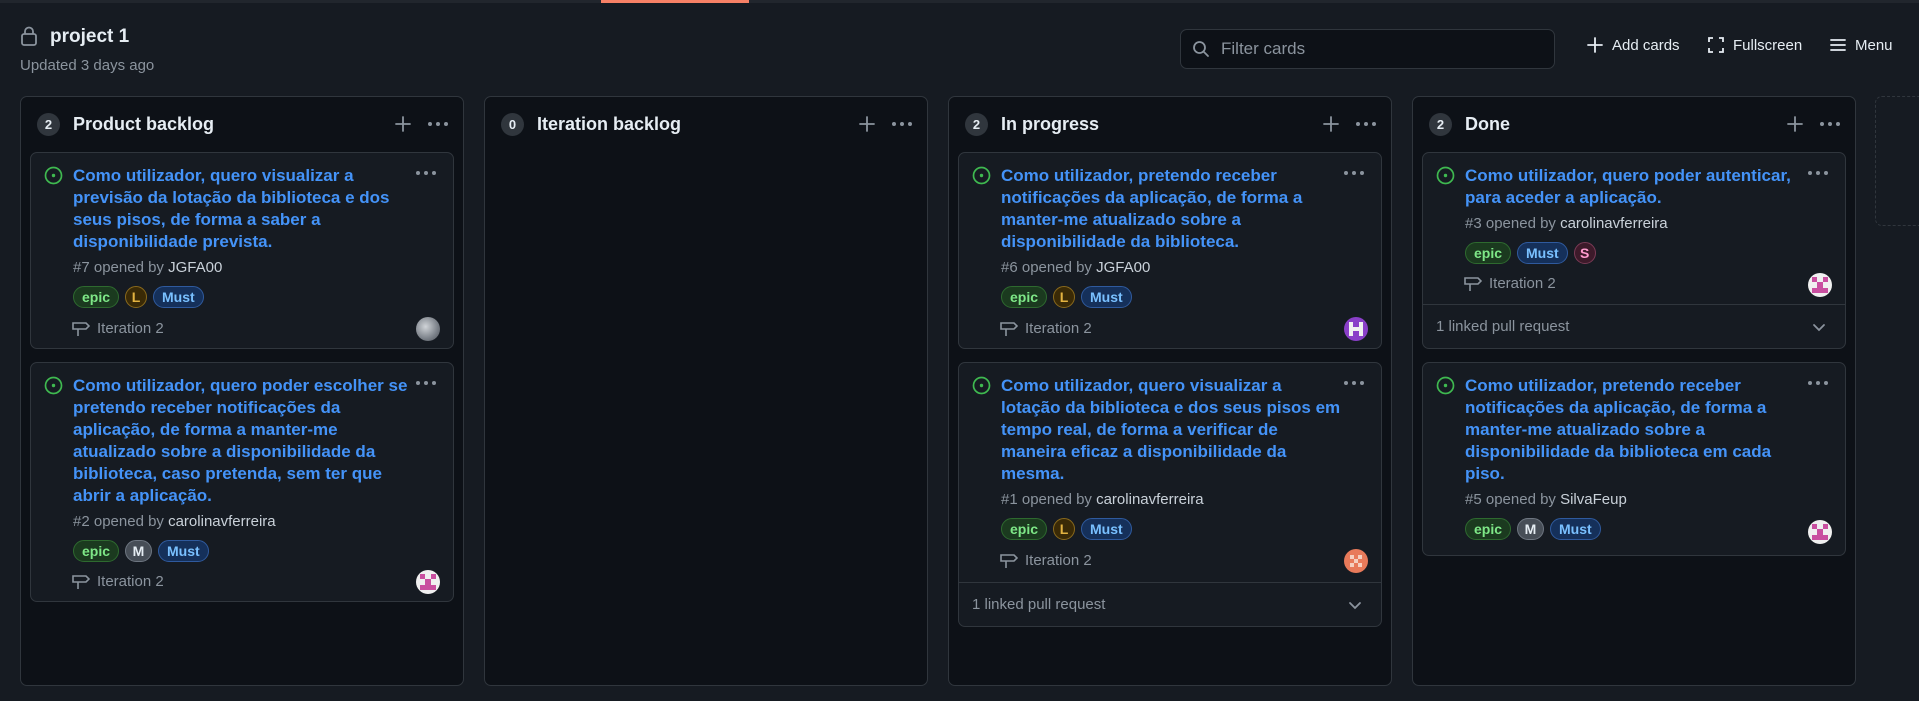  Describe the element at coordinates (1510, 499) in the screenshot. I see `issue-number: #5 opened by` at that location.